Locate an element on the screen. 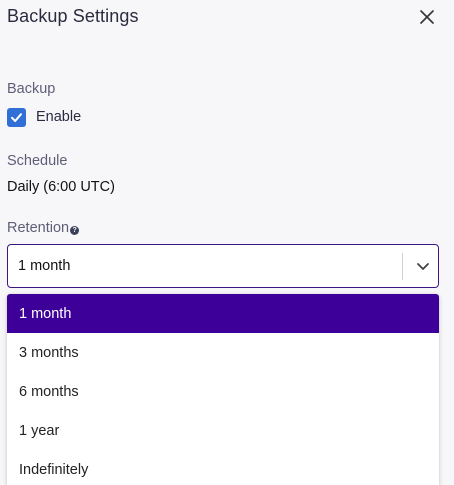 This screenshot has height=485, width=454. retention-select: 1 month is located at coordinates (223, 266).